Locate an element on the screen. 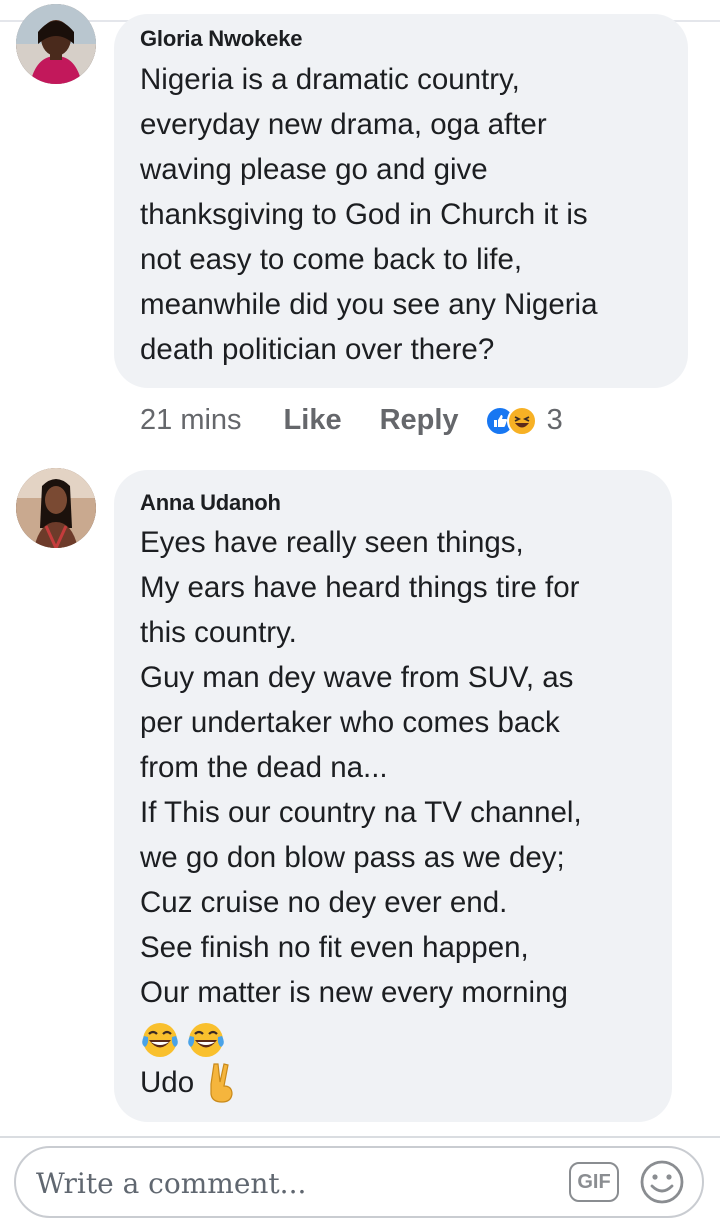 This screenshot has width=720, height=1218. gif-button: GIF is located at coordinates (594, 1182).